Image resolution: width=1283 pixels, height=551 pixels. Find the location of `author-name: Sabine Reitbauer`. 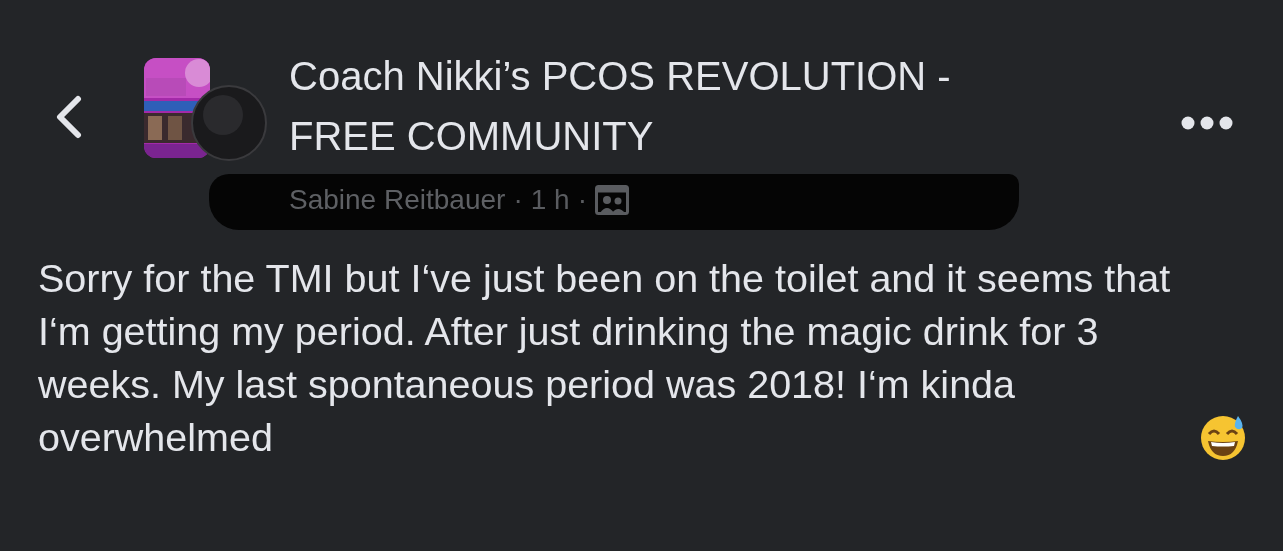

author-name: Sabine Reitbauer is located at coordinates (397, 200).